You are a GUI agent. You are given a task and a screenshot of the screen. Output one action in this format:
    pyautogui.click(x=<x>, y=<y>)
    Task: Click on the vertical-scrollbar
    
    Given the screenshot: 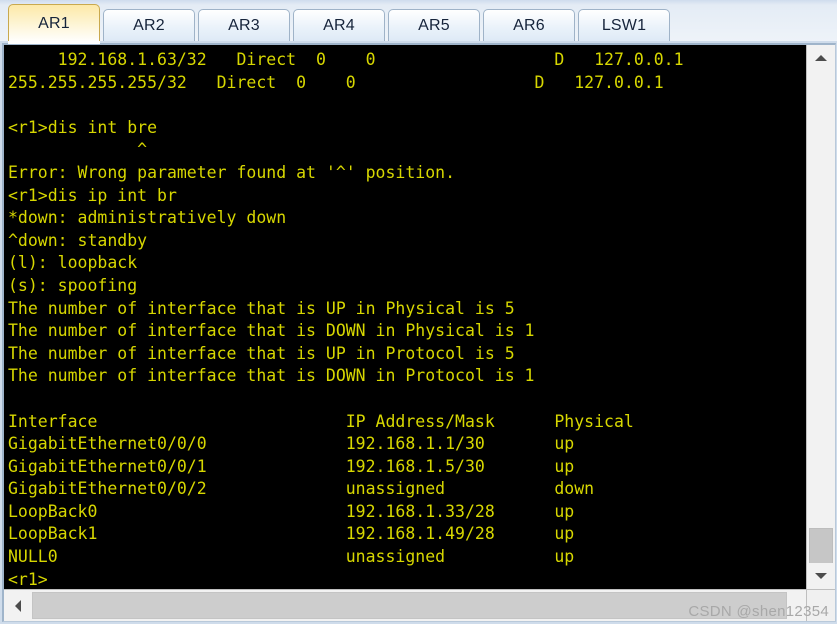 What is the action you would take?
    pyautogui.click(x=820, y=317)
    